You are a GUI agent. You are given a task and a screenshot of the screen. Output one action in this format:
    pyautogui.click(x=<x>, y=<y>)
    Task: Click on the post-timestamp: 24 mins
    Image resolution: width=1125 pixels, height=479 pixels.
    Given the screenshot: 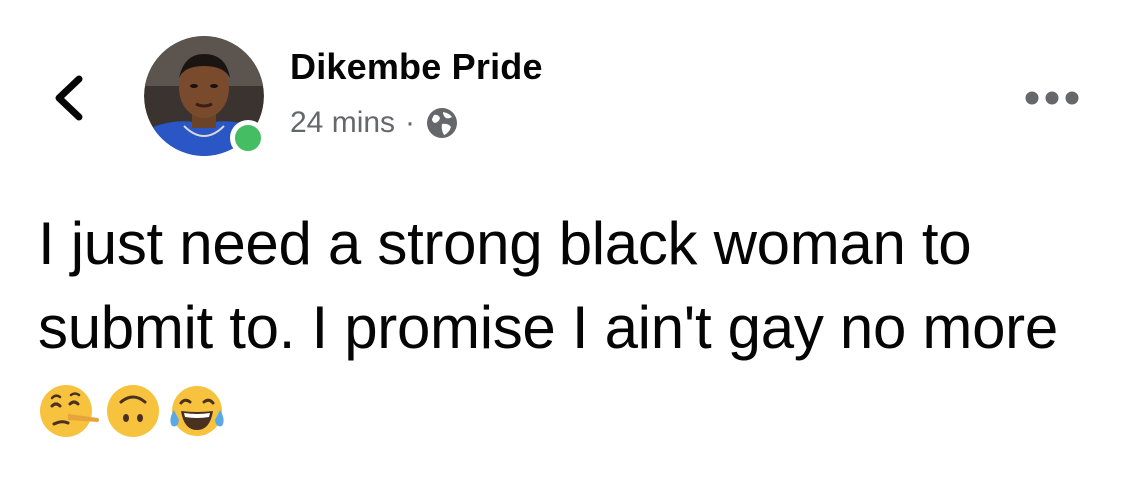 What is the action you would take?
    pyautogui.click(x=342, y=123)
    